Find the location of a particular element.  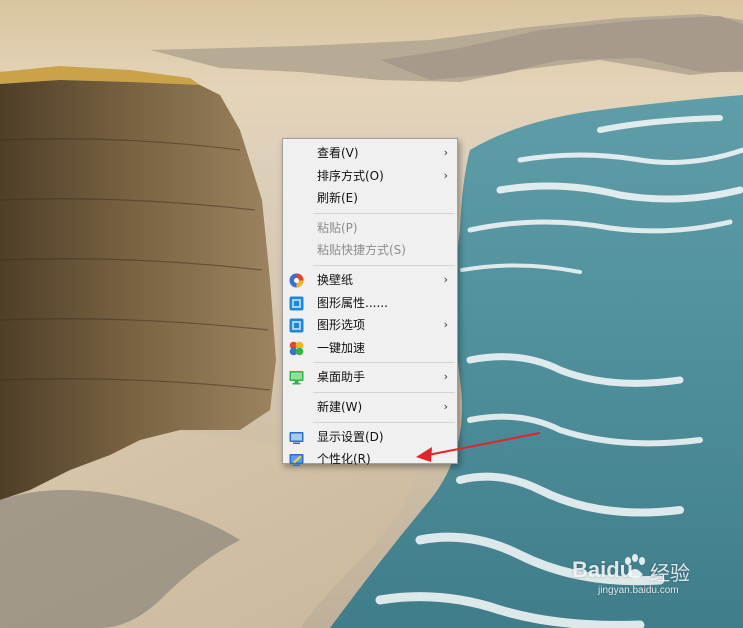

menu-item-sort-by: 排序方式(O) › is located at coordinates (370, 176).